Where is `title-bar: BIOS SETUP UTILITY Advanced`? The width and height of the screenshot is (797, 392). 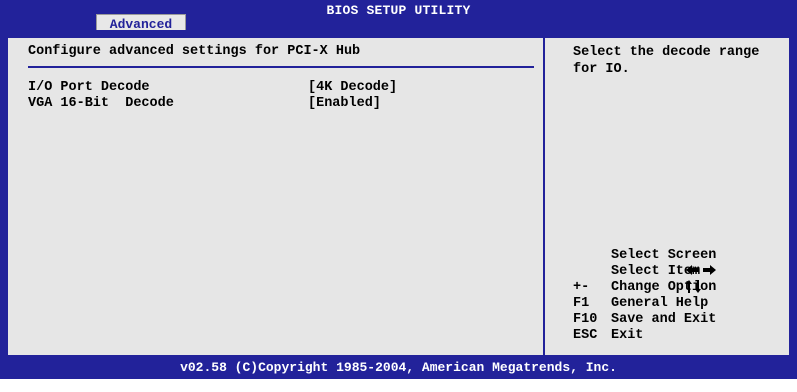
title-bar: BIOS SETUP UTILITY Advanced is located at coordinates (398, 16).